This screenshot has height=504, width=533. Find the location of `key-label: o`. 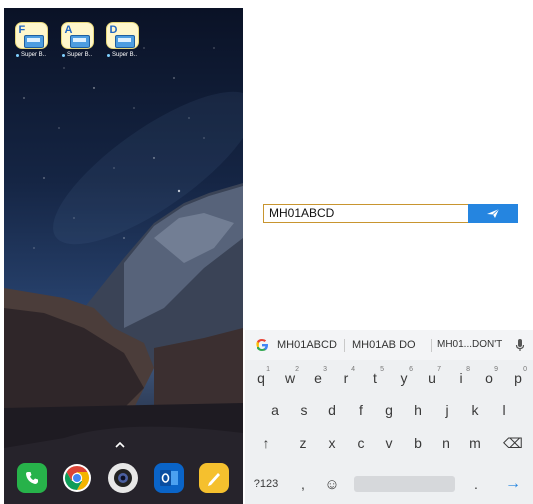

key-label: o is located at coordinates (489, 378).